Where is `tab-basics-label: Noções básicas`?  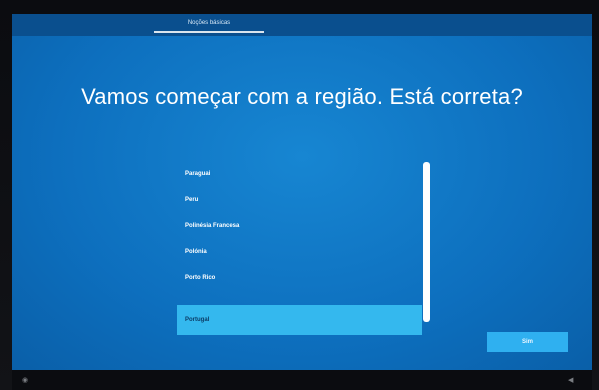 tab-basics-label: Noções básicas is located at coordinates (209, 23).